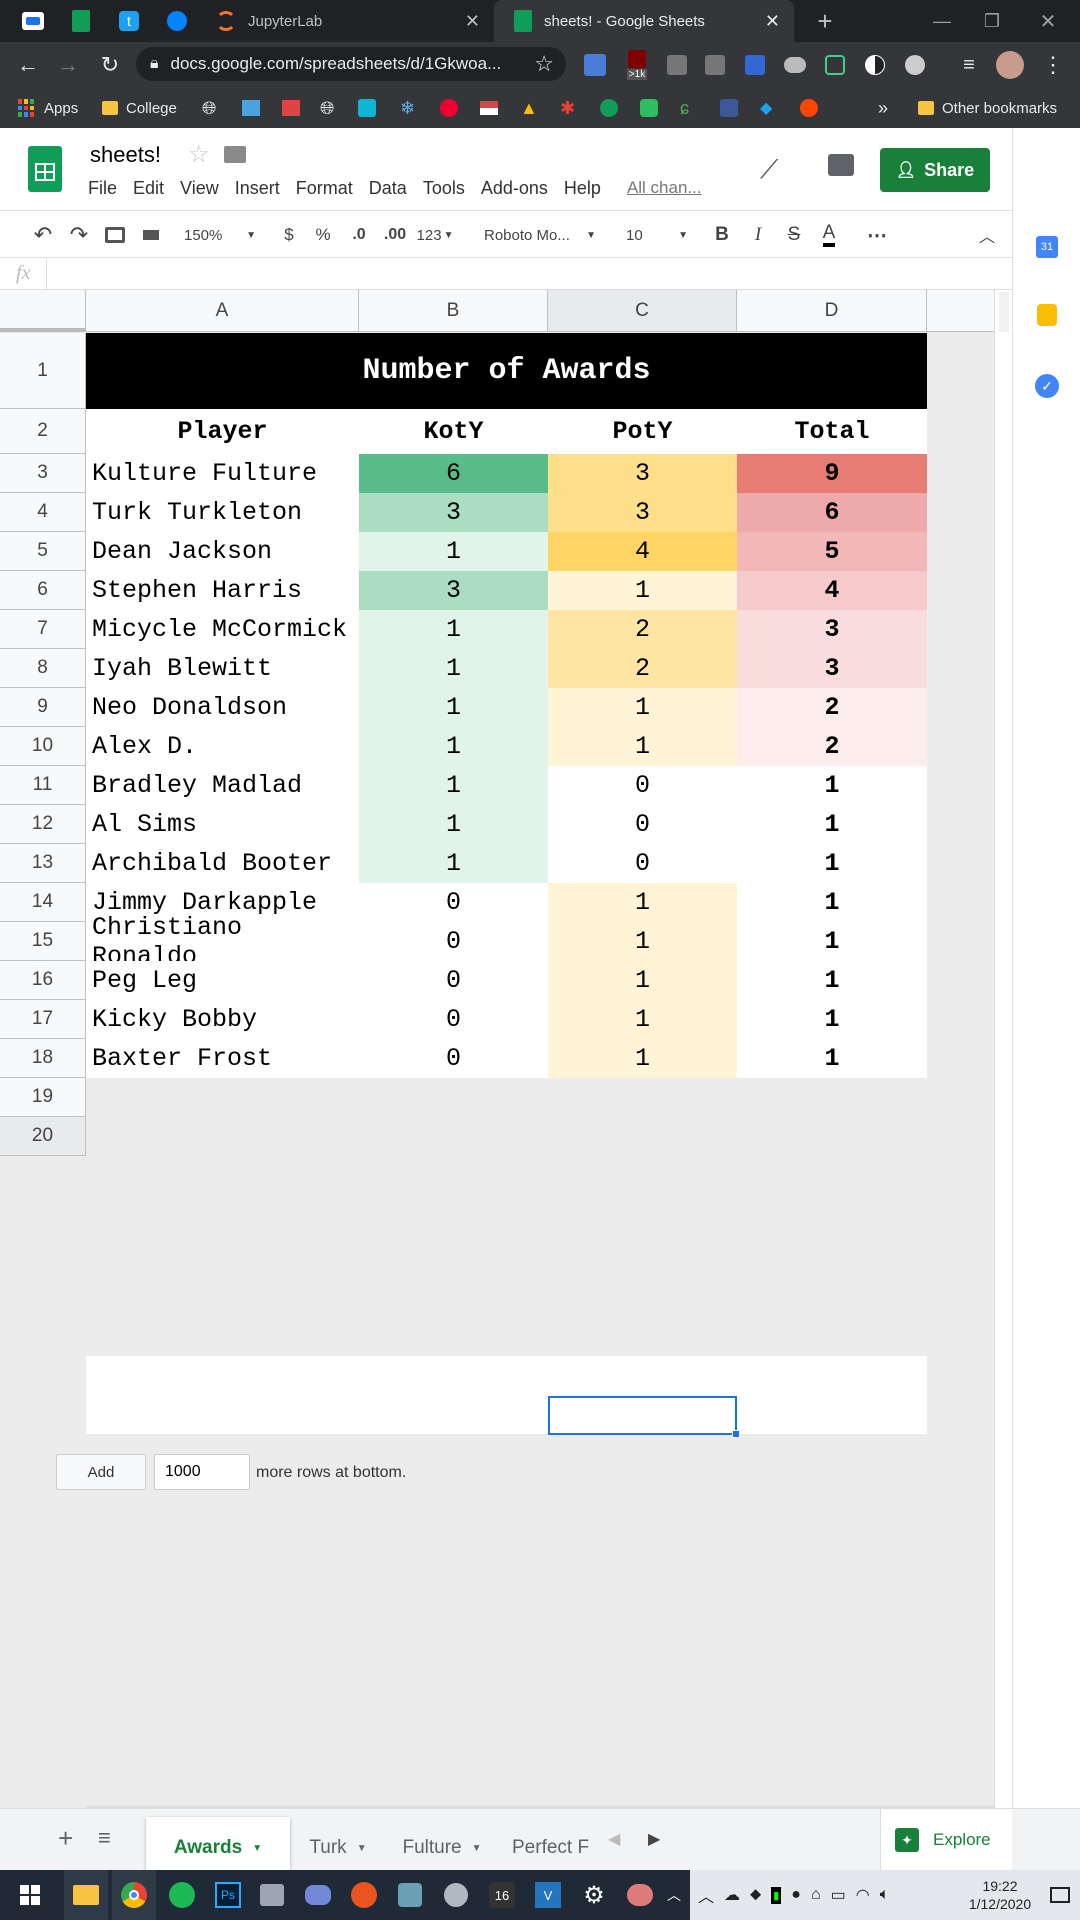 This screenshot has height=1920, width=1080. Describe the element at coordinates (644, 21) in the screenshot. I see `tab-sheets-active: sheets! - Google Sheets ✕` at that location.